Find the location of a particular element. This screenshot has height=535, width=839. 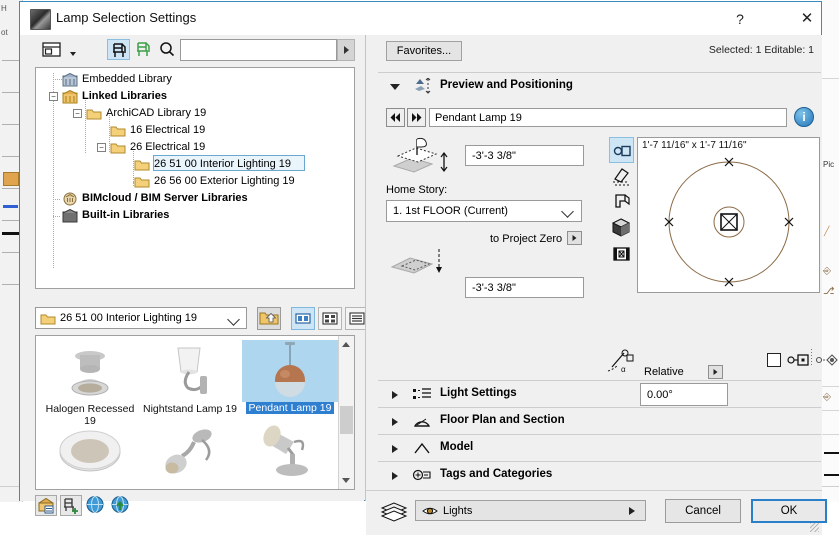

library-manager-icon is located at coordinates (46, 505).